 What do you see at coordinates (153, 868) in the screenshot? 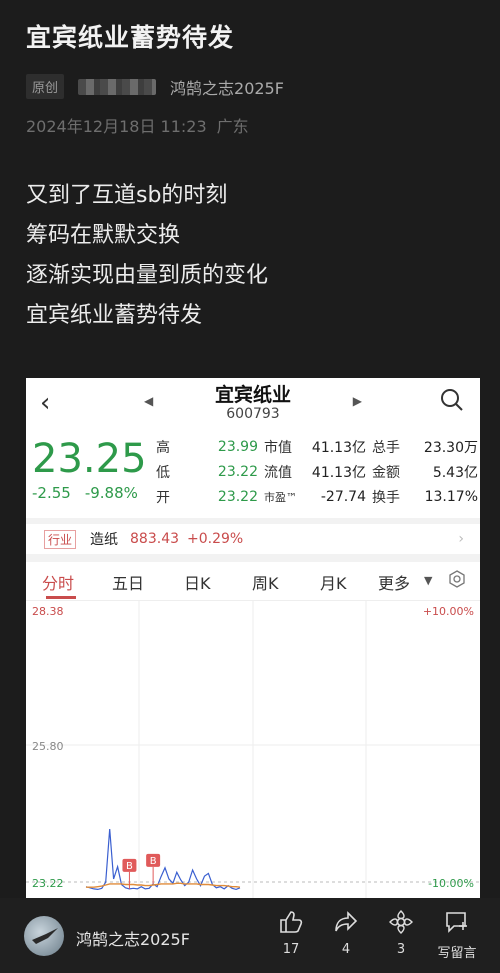
I see `buy-marker: B` at bounding box center [153, 868].